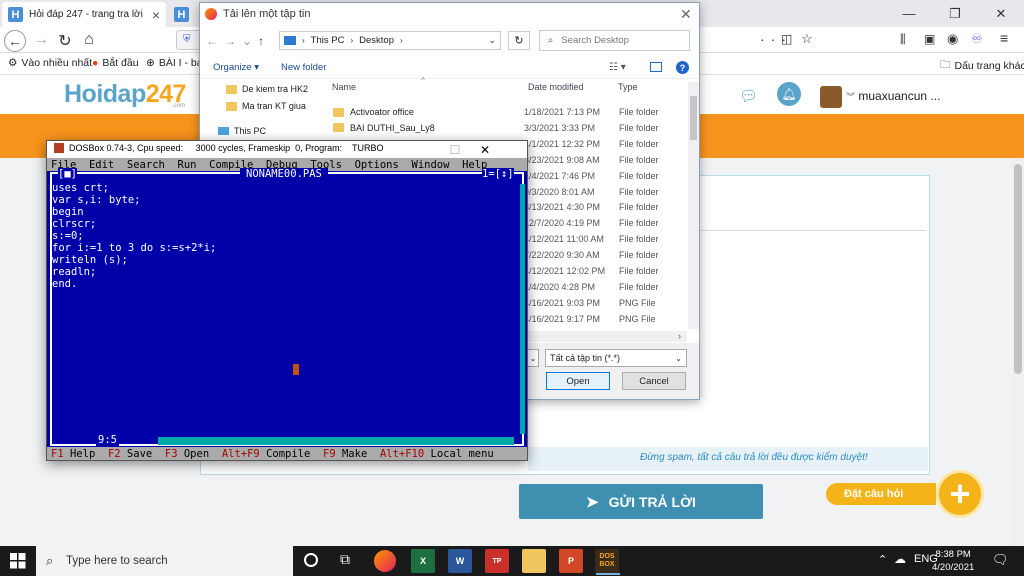 The height and width of the screenshot is (576, 1024). What do you see at coordinates (134, 200) in the screenshot?
I see `code-line: var s,i: byte;` at bounding box center [134, 200].